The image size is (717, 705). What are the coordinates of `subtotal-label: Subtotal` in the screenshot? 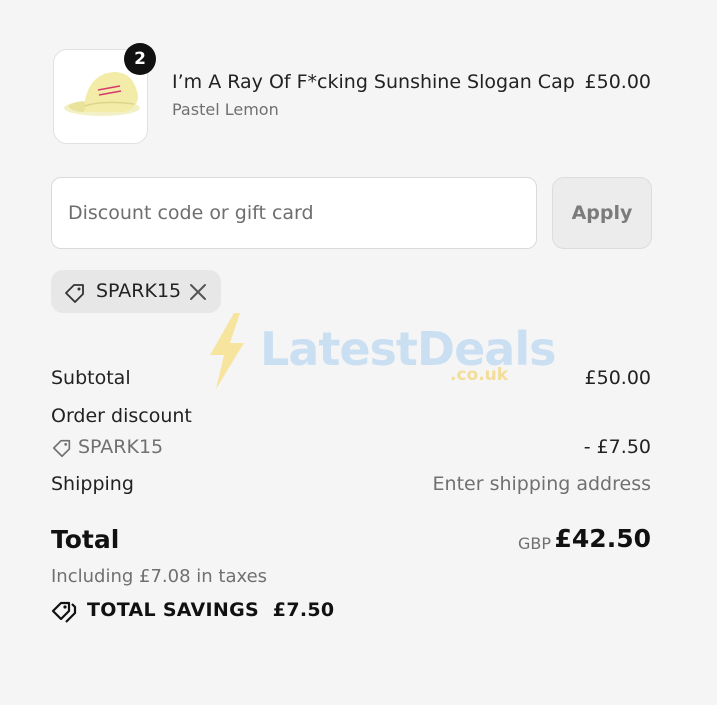 It's located at (91, 378).